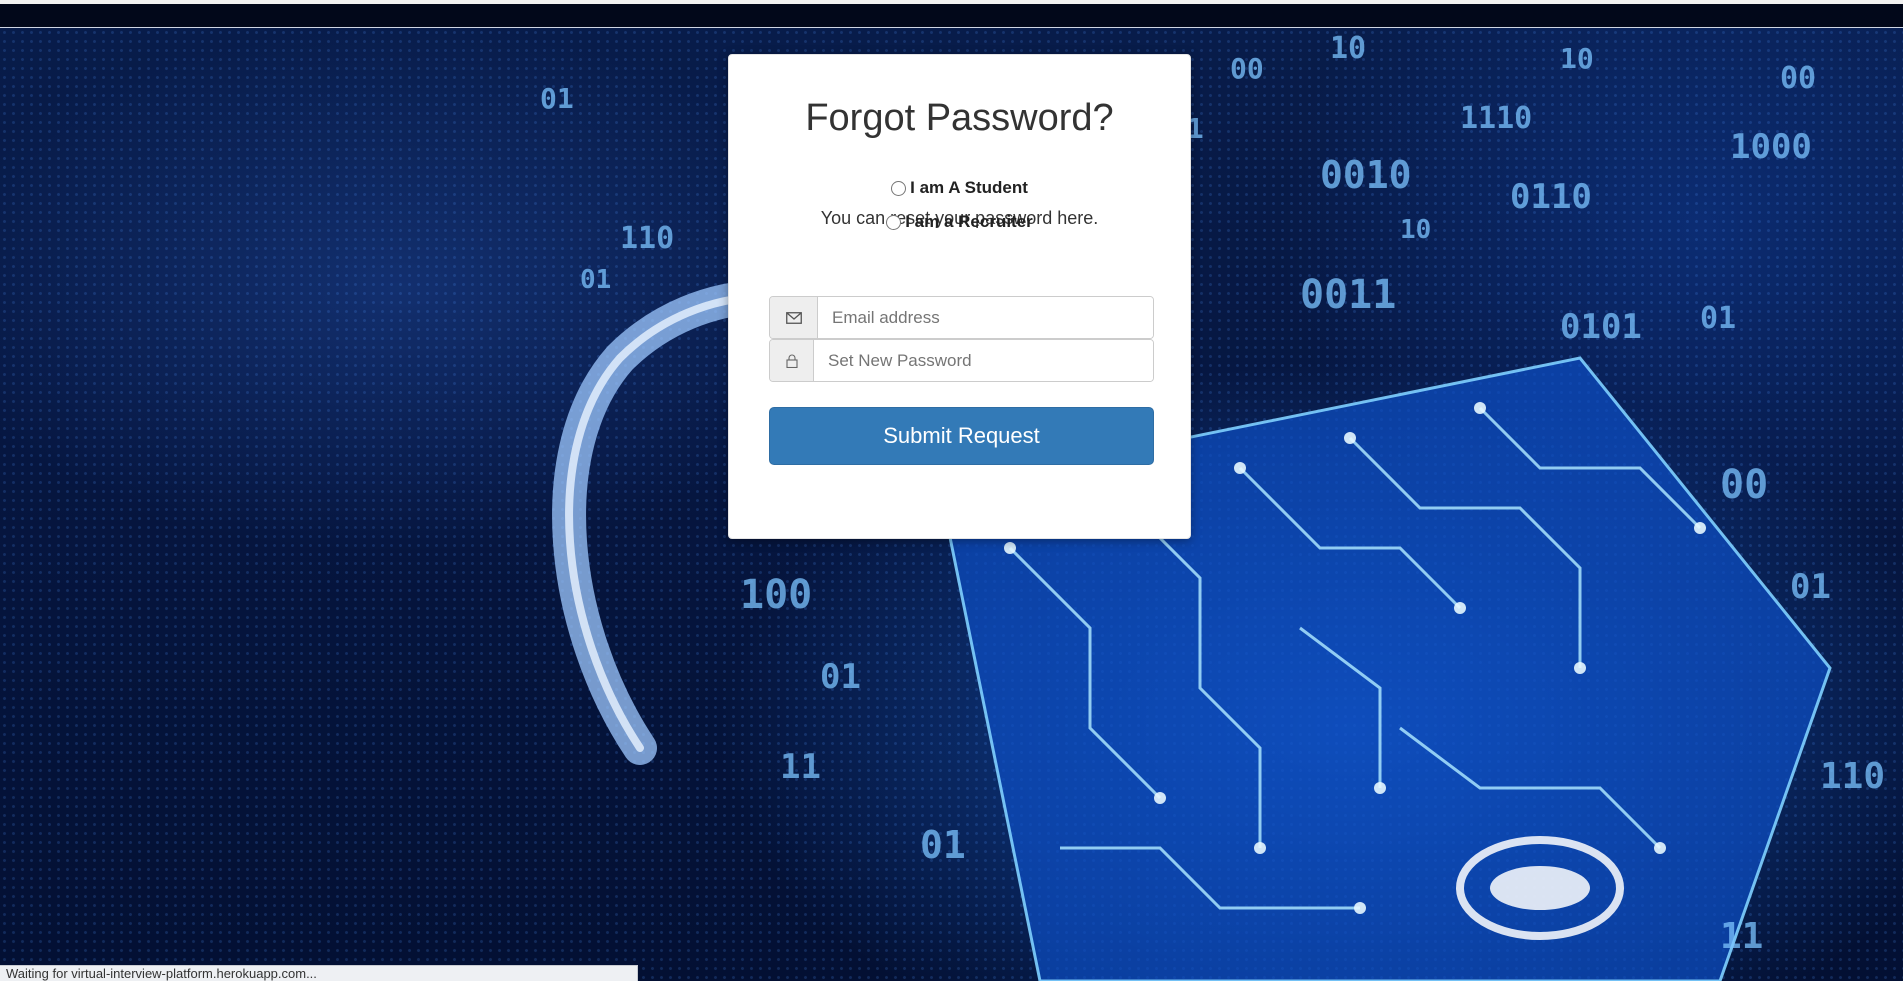 The image size is (1903, 981). What do you see at coordinates (1366, 175) in the screenshot?
I see `svg-text: 0010` at bounding box center [1366, 175].